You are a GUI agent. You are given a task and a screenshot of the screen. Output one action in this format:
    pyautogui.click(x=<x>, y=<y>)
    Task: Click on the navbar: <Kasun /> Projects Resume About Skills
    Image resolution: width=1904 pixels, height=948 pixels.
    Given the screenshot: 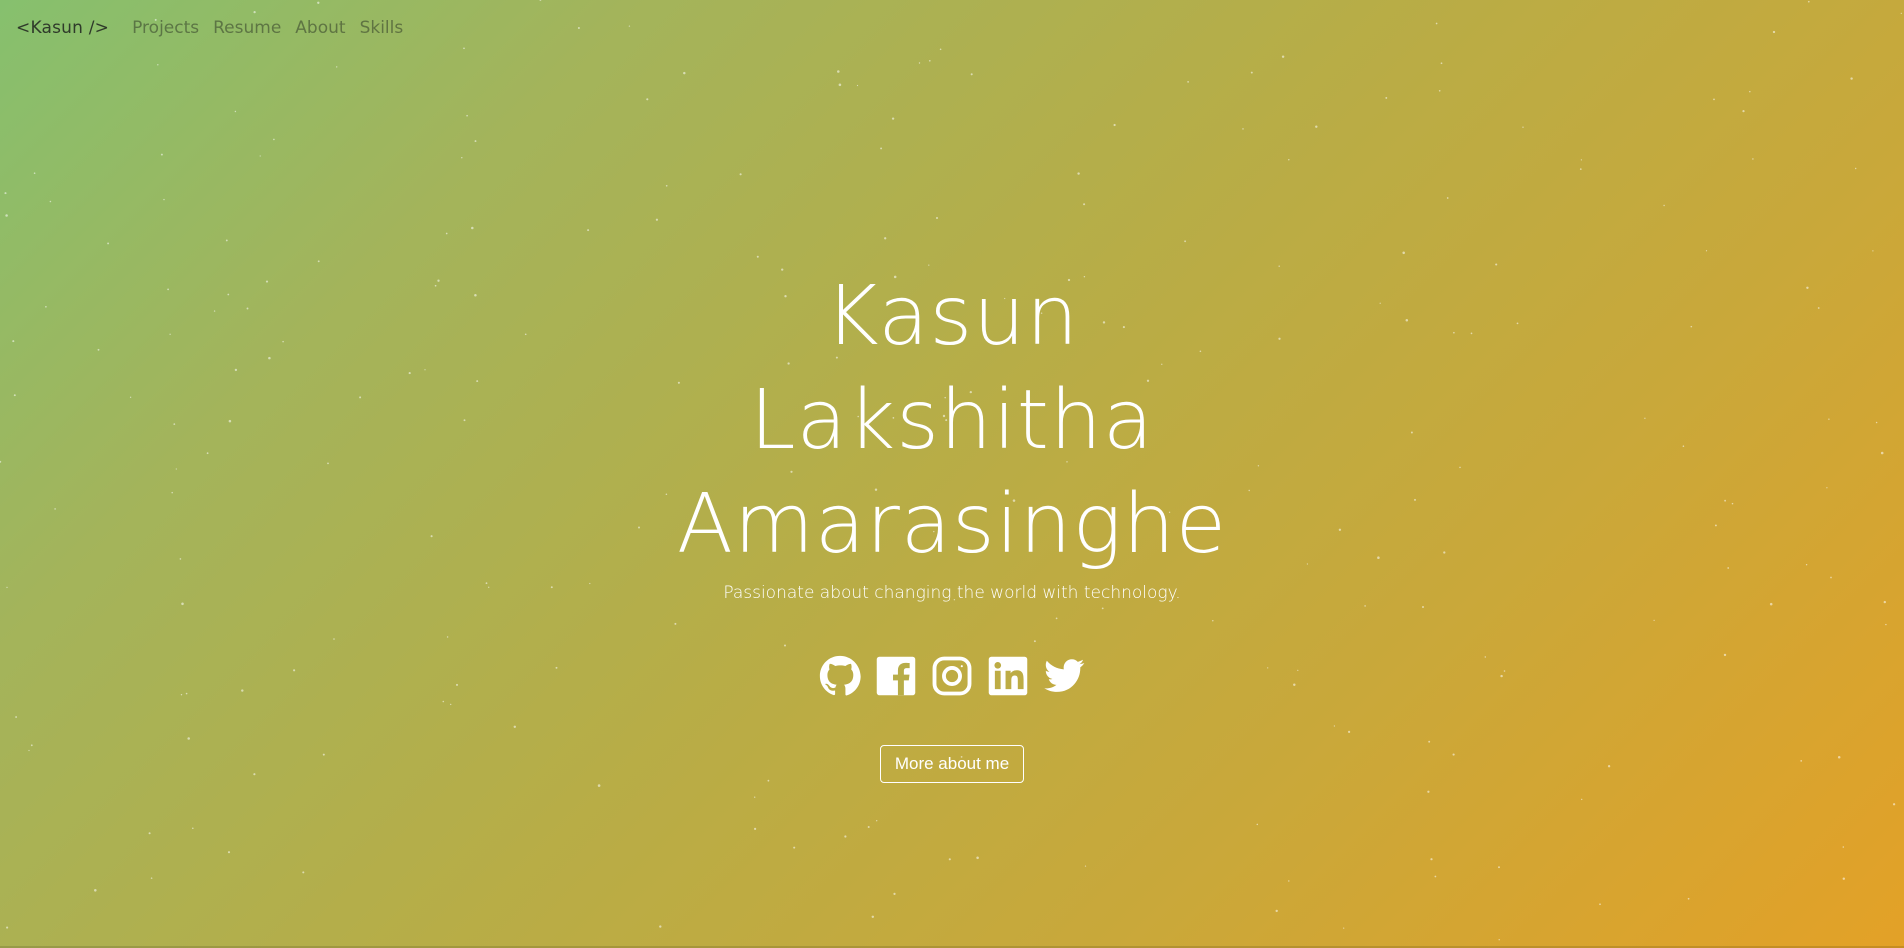 What is the action you would take?
    pyautogui.click(x=952, y=28)
    